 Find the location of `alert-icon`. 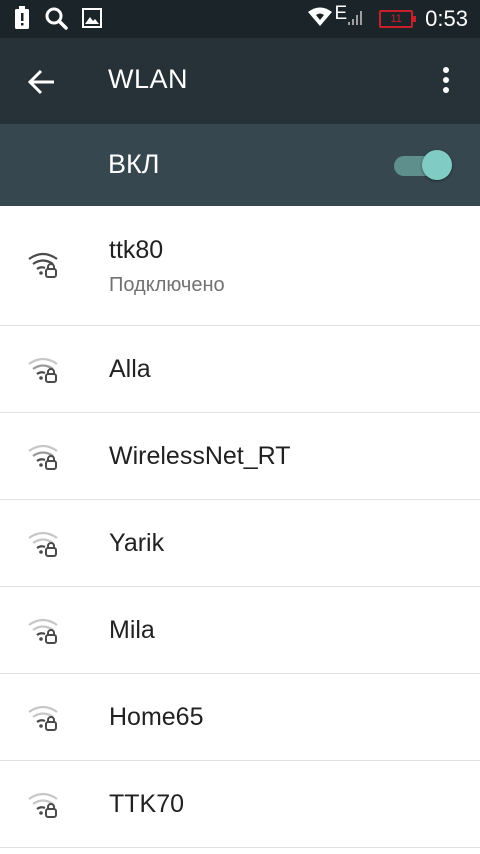

alert-icon is located at coordinates (22, 20).